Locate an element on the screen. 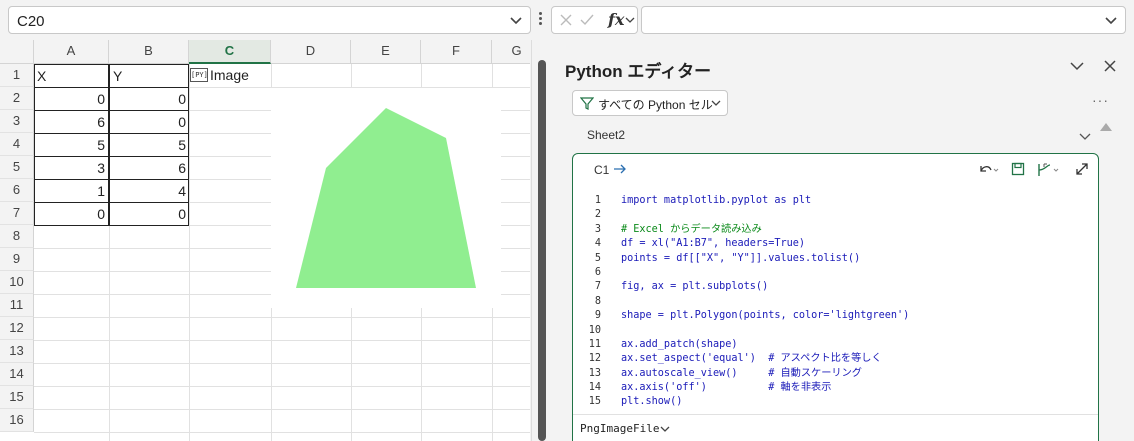 The width and height of the screenshot is (1134, 441). row-header: 2 is located at coordinates (17, 98).